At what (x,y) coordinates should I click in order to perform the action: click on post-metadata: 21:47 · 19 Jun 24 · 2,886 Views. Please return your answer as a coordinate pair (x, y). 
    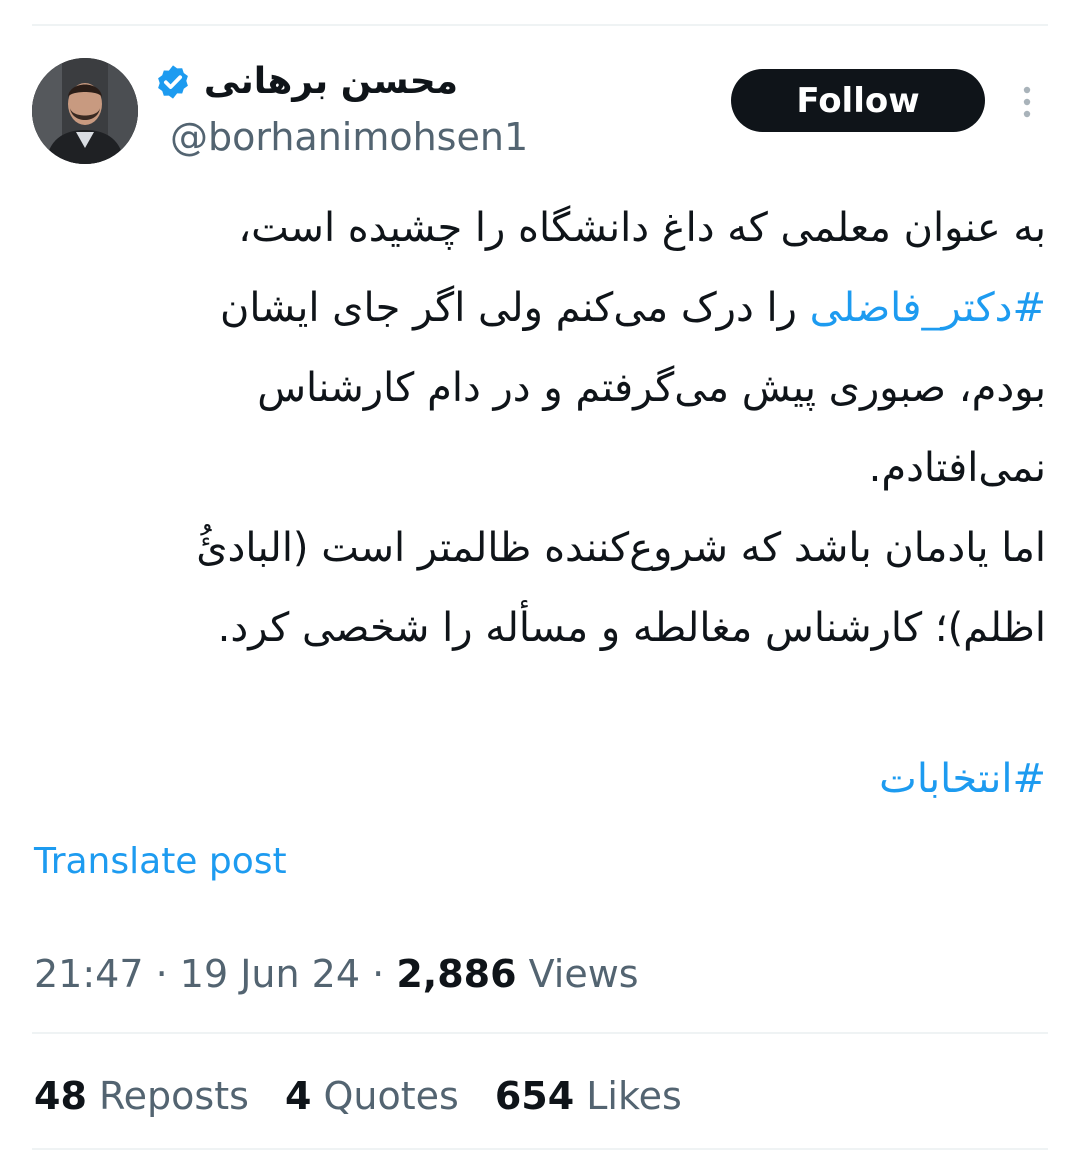
    Looking at the image, I should click on (336, 974).